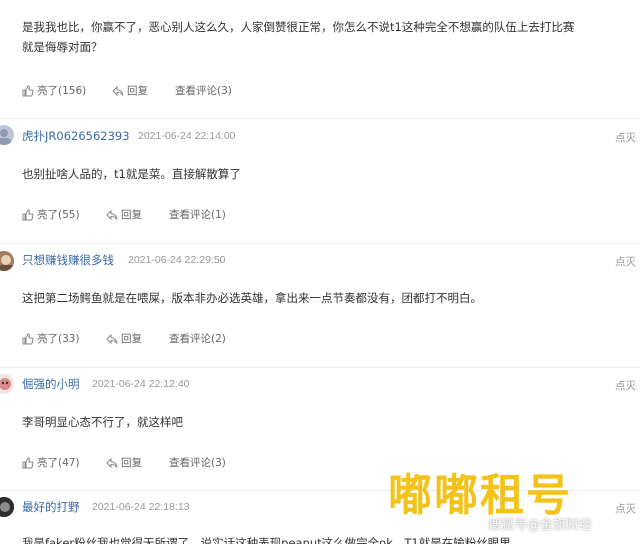  Describe the element at coordinates (58, 463) in the screenshot. I see `like-count: 亮了(47)` at that location.